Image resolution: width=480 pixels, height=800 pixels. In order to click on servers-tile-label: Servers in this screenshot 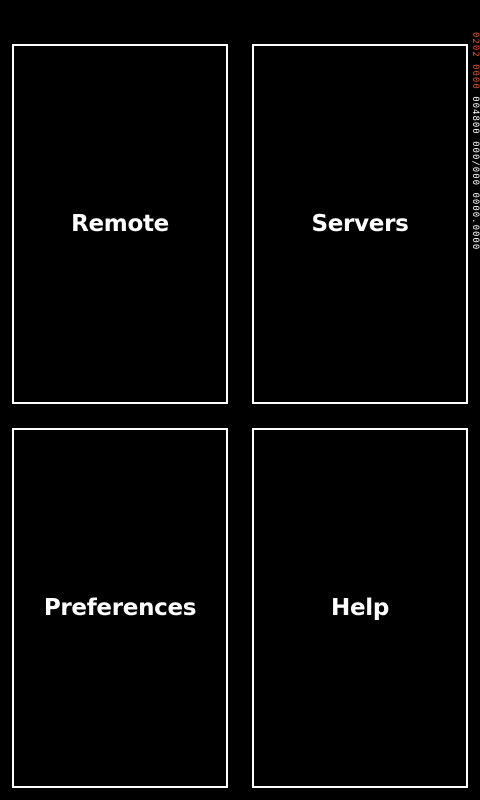, I will do `click(360, 224)`.